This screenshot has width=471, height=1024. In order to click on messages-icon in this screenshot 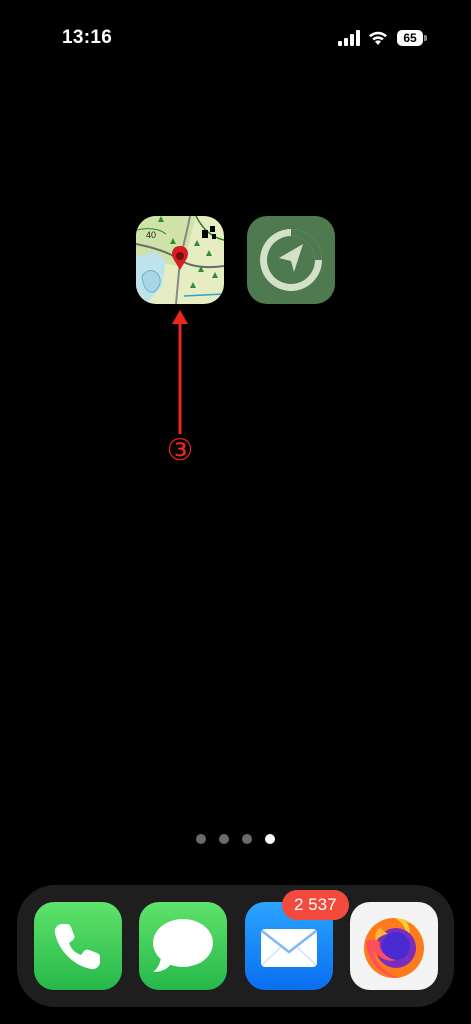, I will do `click(183, 945)`.